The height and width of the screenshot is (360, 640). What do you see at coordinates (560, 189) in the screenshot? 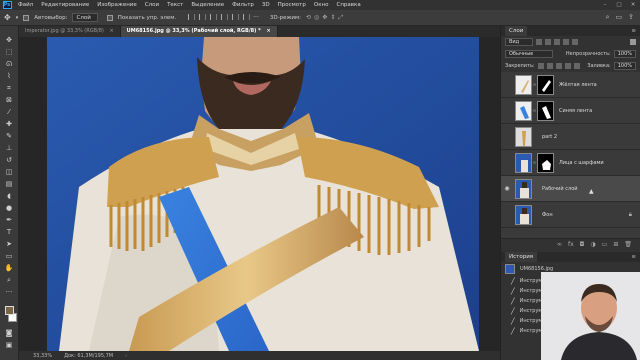
I see `layer-name: Рабочий слой` at bounding box center [560, 189].